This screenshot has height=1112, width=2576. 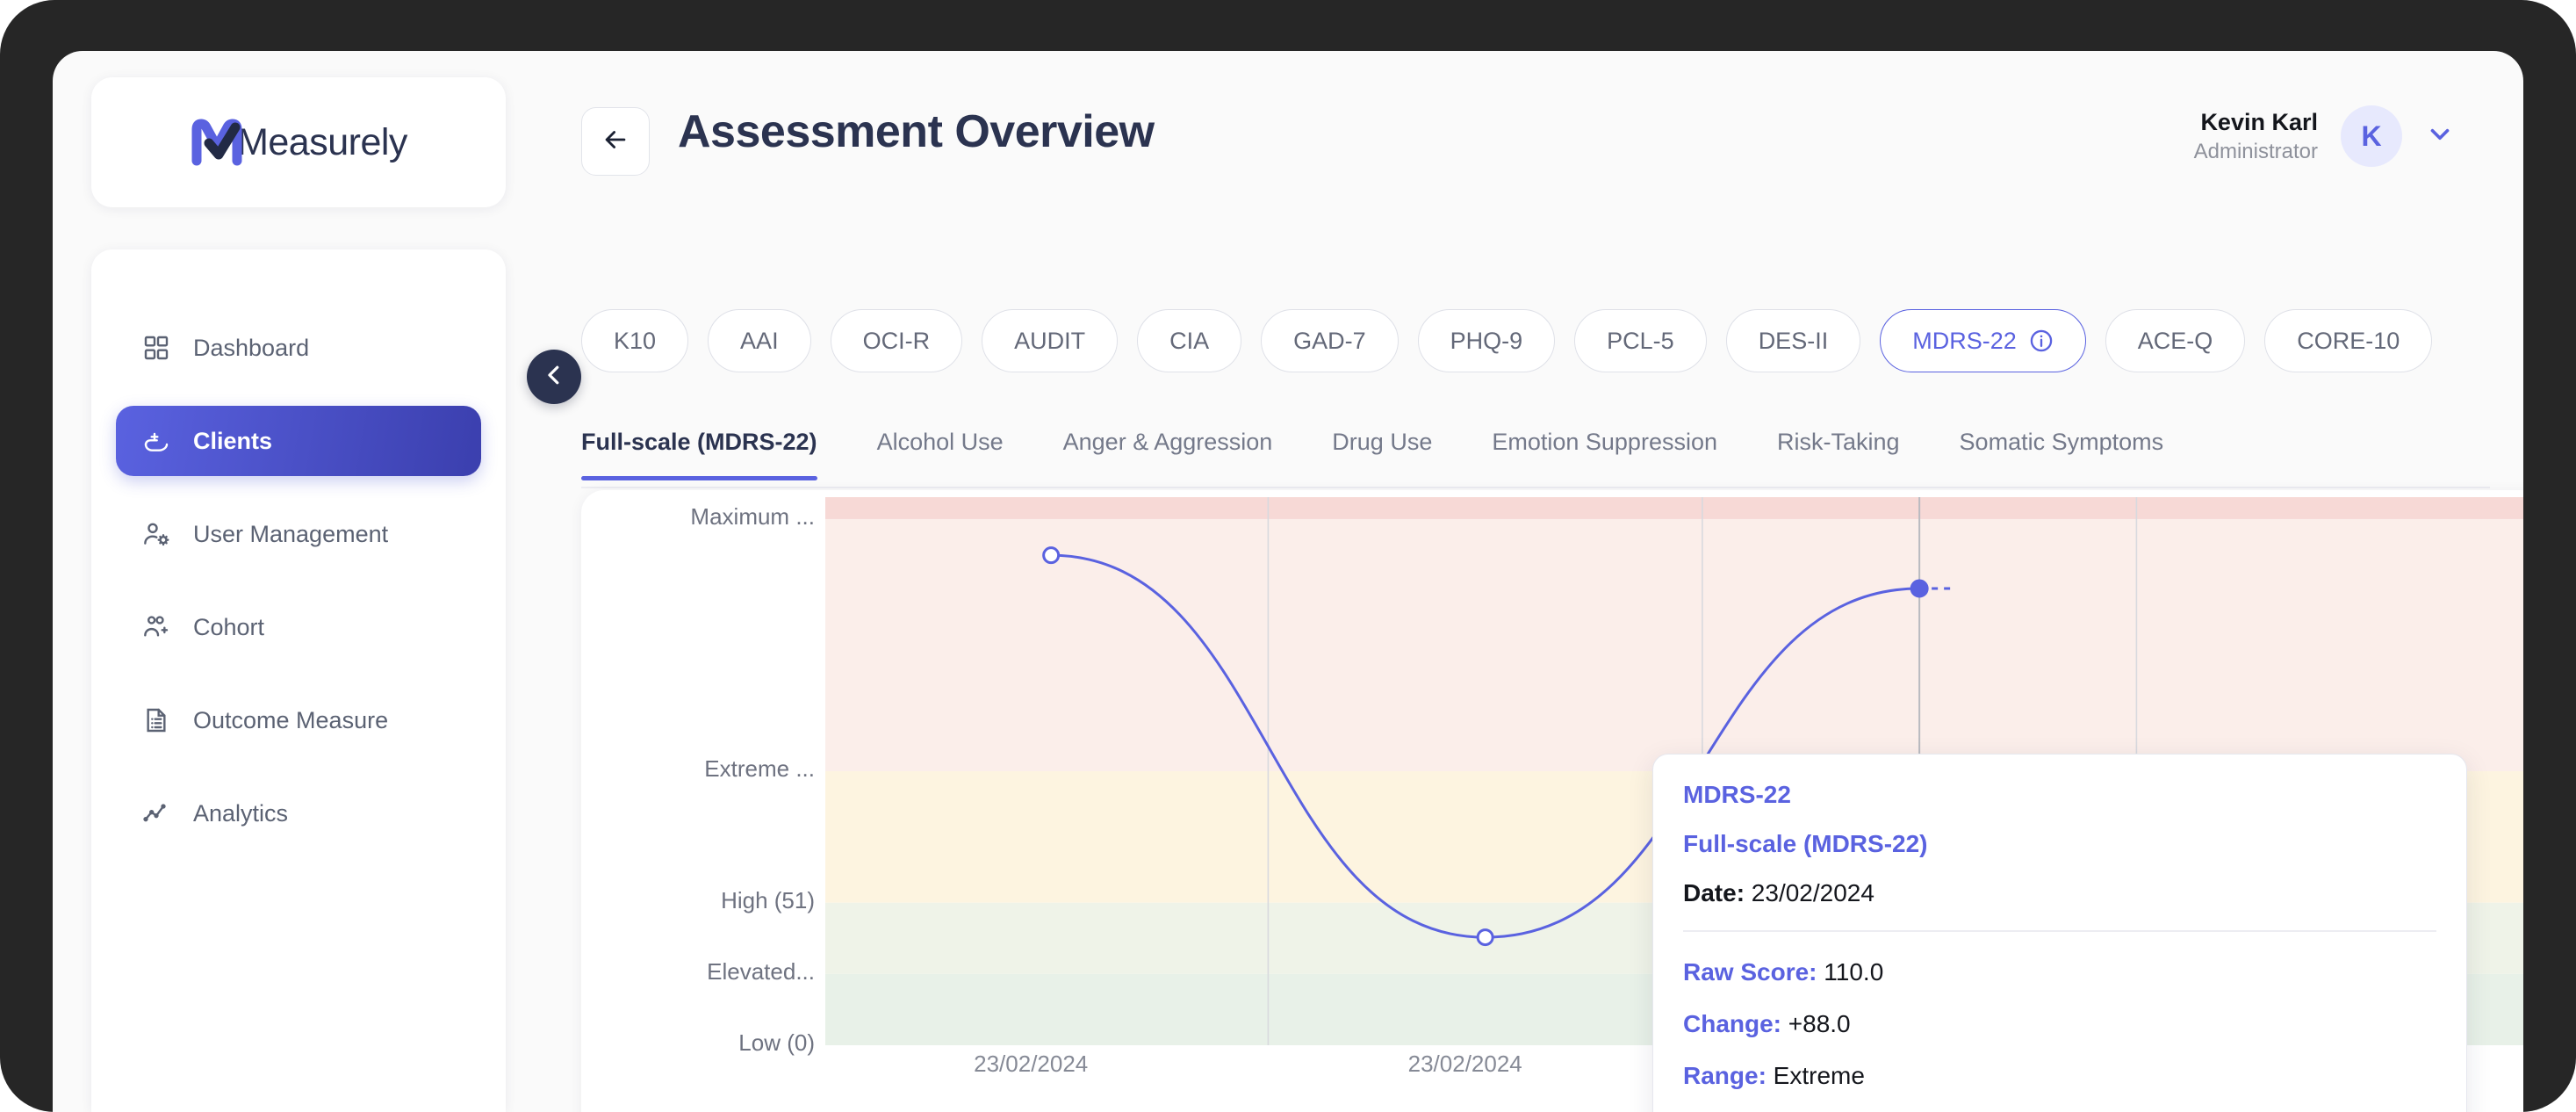 What do you see at coordinates (1816, 1023) in the screenshot?
I see `tooltip-row-value: +88.0` at bounding box center [1816, 1023].